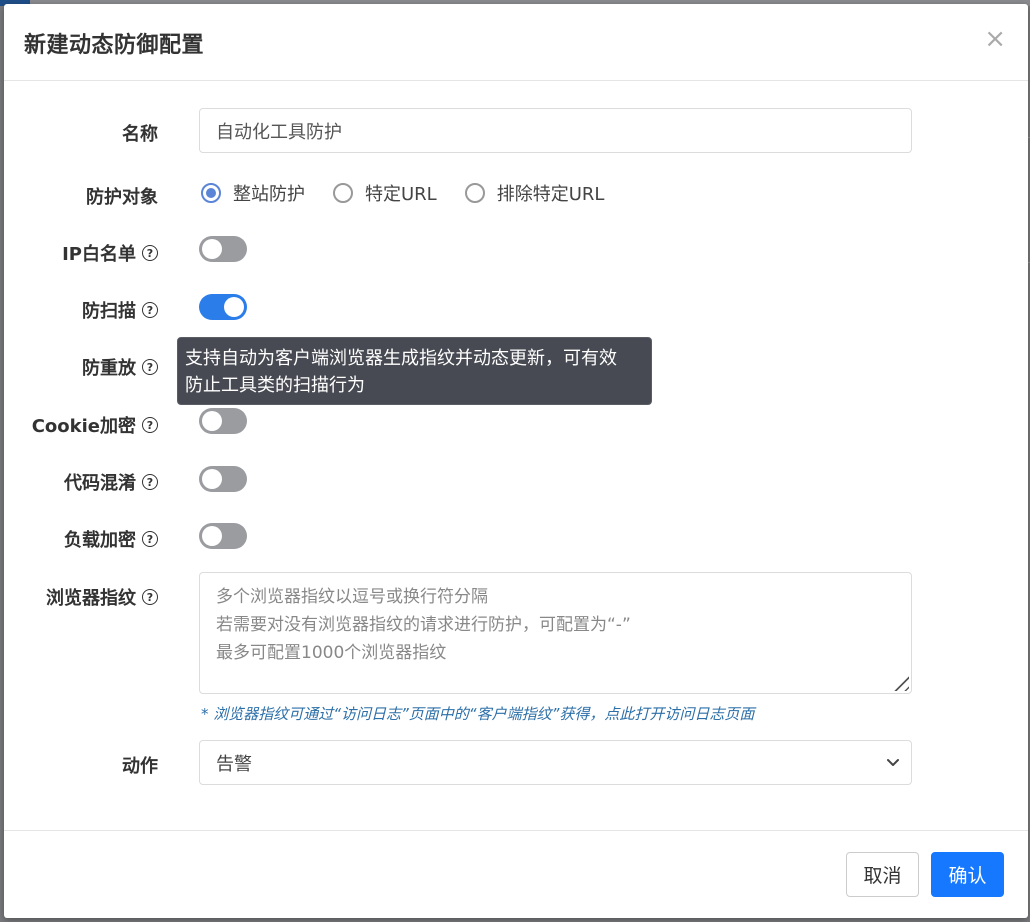  Describe the element at coordinates (882, 874) in the screenshot. I see `cancel-button: 取消` at that location.